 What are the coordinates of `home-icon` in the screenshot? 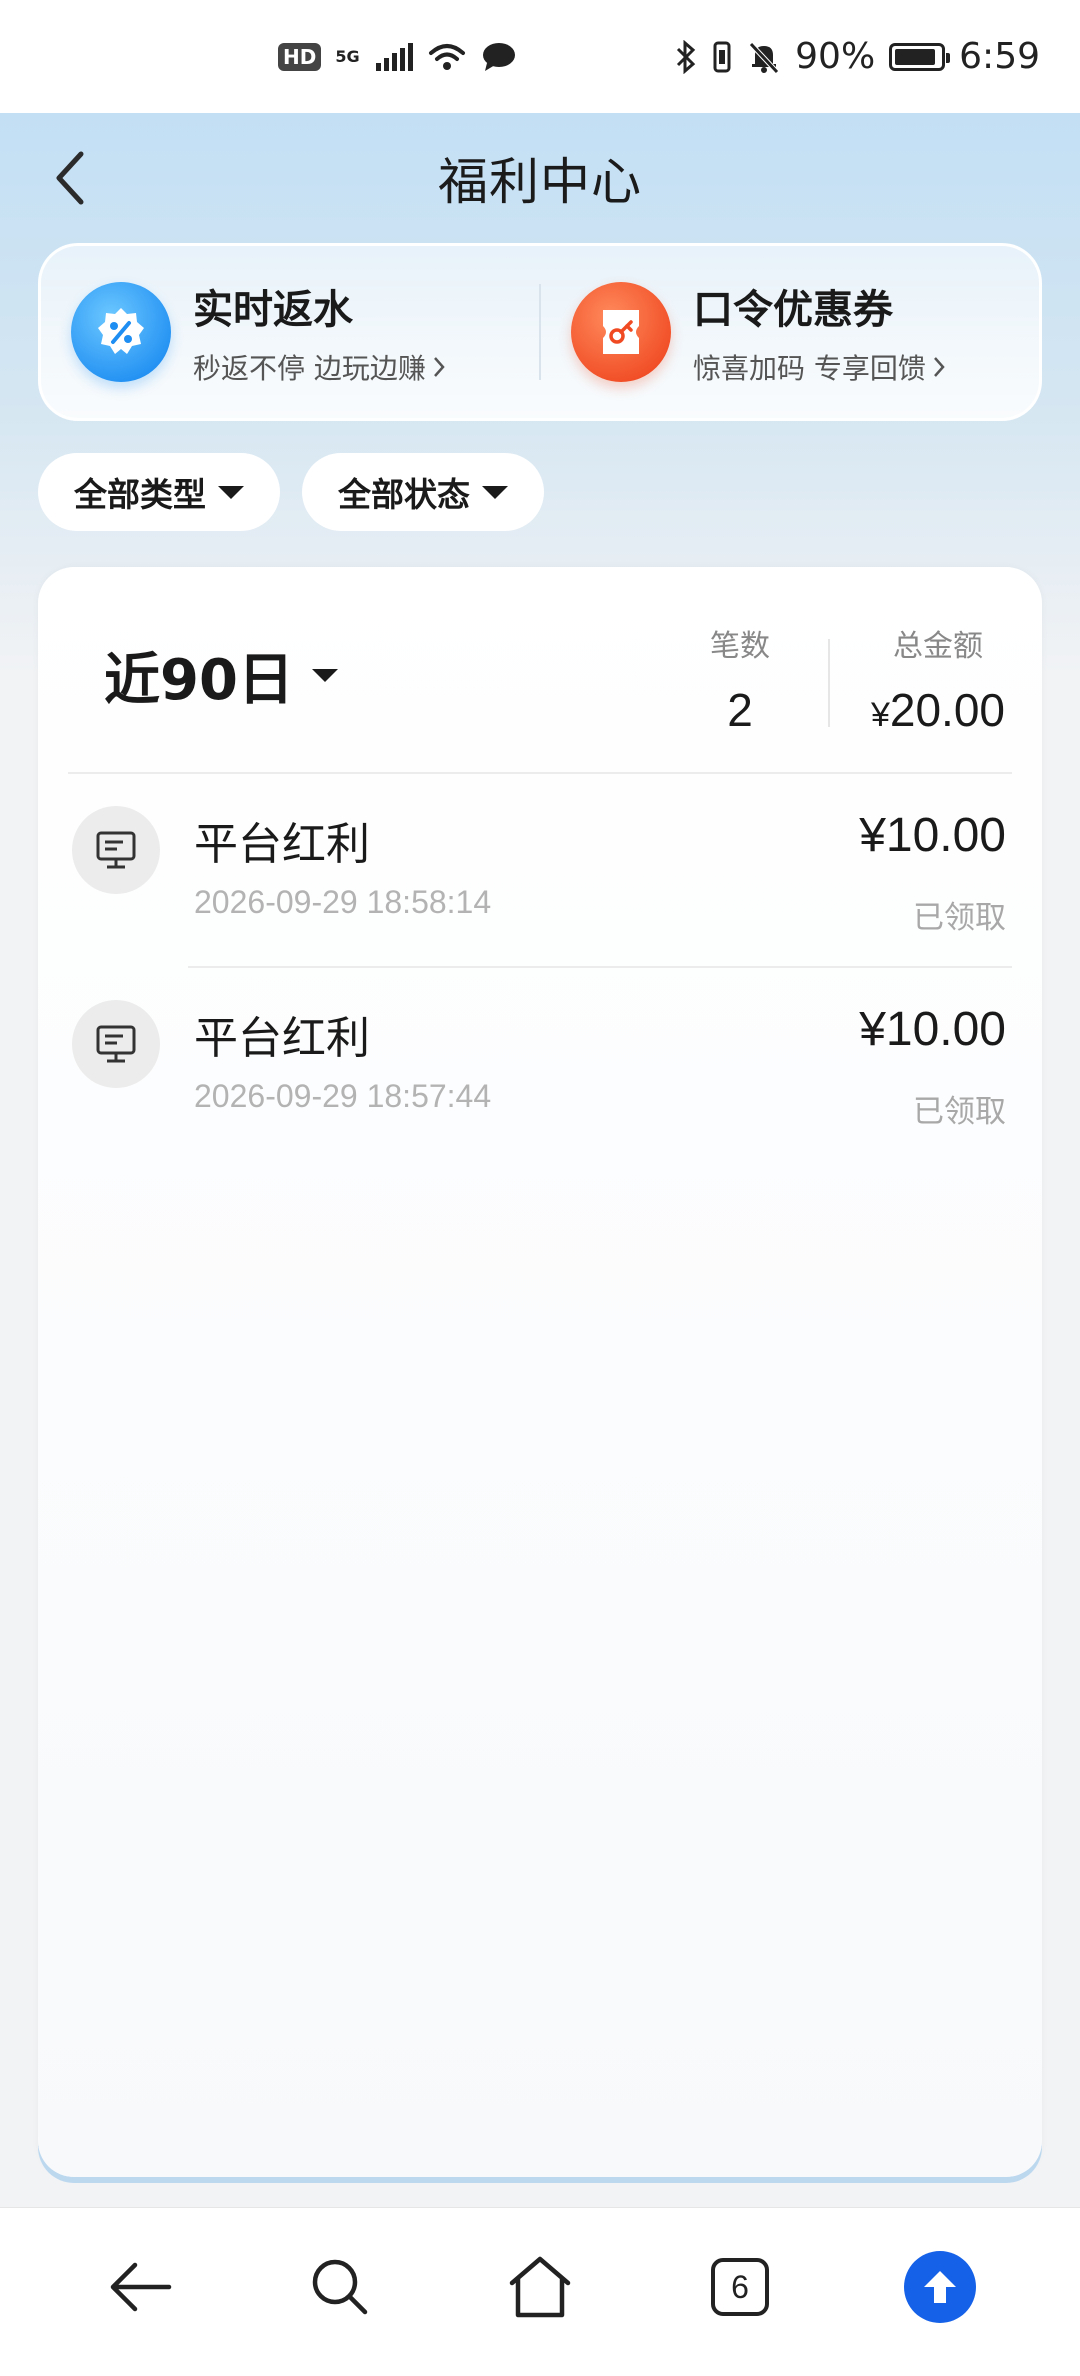 It's located at (540, 2287).